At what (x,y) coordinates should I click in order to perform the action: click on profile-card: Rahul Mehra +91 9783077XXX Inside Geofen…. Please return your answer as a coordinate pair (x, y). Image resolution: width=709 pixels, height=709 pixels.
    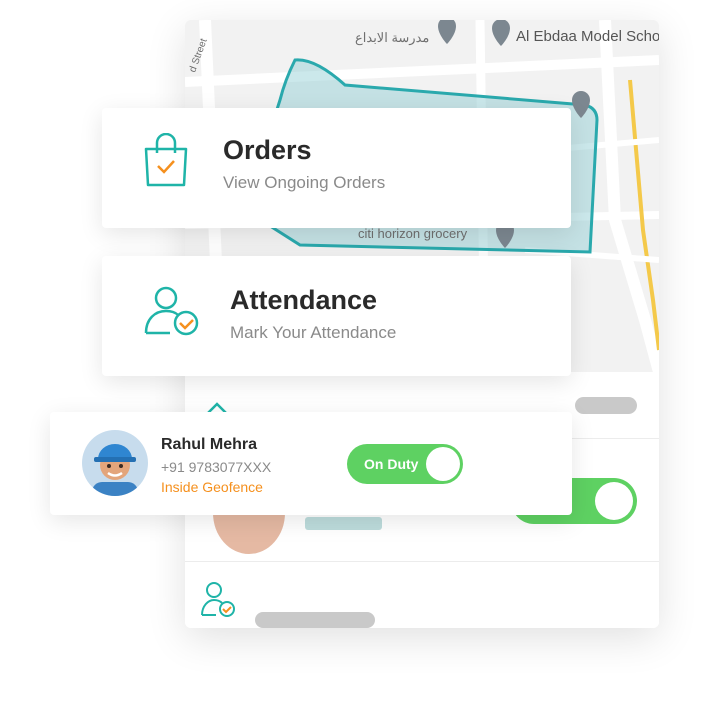
    Looking at the image, I should click on (311, 463).